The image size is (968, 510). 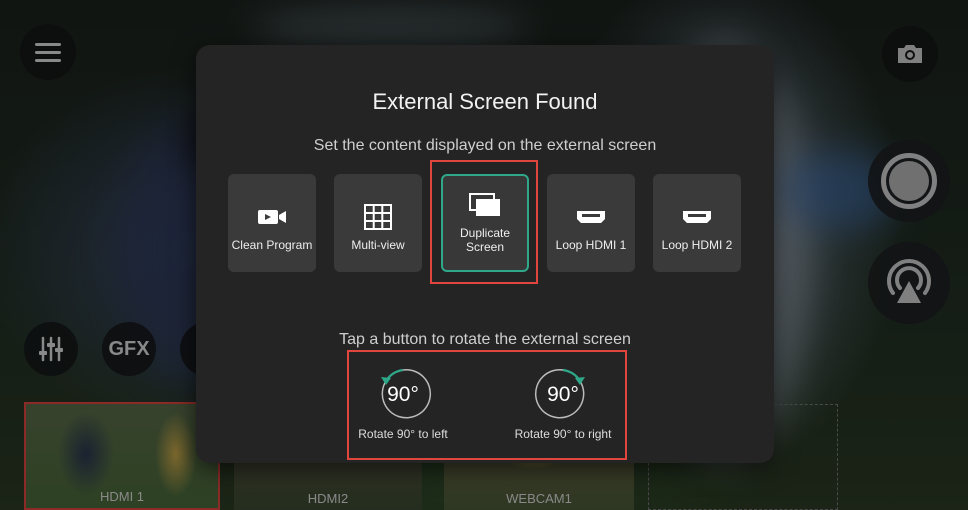 I want to click on rotate-left-value: 90°, so click(x=403, y=394).